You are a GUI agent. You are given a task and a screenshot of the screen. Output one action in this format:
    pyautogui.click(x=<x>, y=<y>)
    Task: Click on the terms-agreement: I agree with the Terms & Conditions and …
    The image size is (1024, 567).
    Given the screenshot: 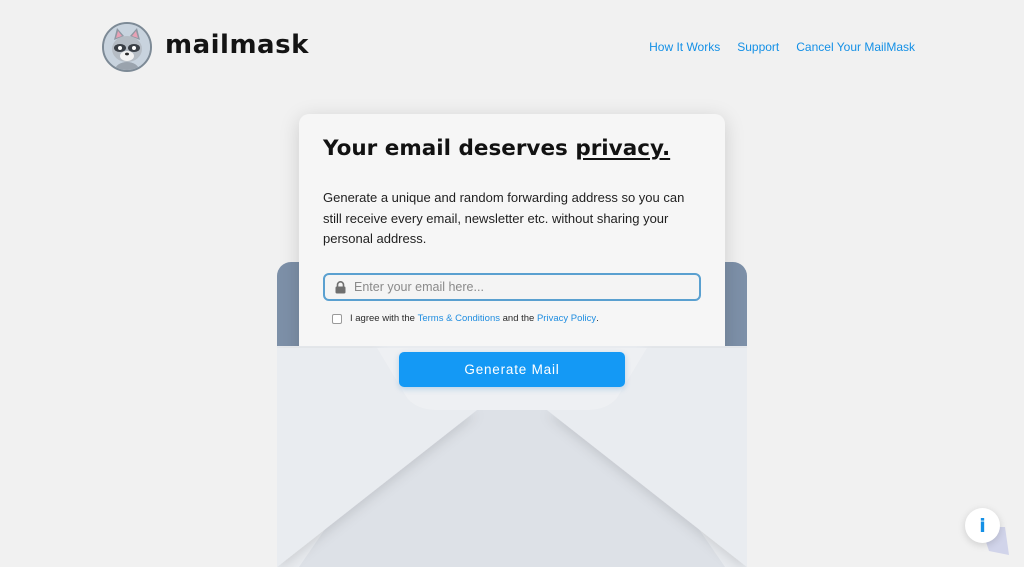 What is the action you would take?
    pyautogui.click(x=465, y=318)
    